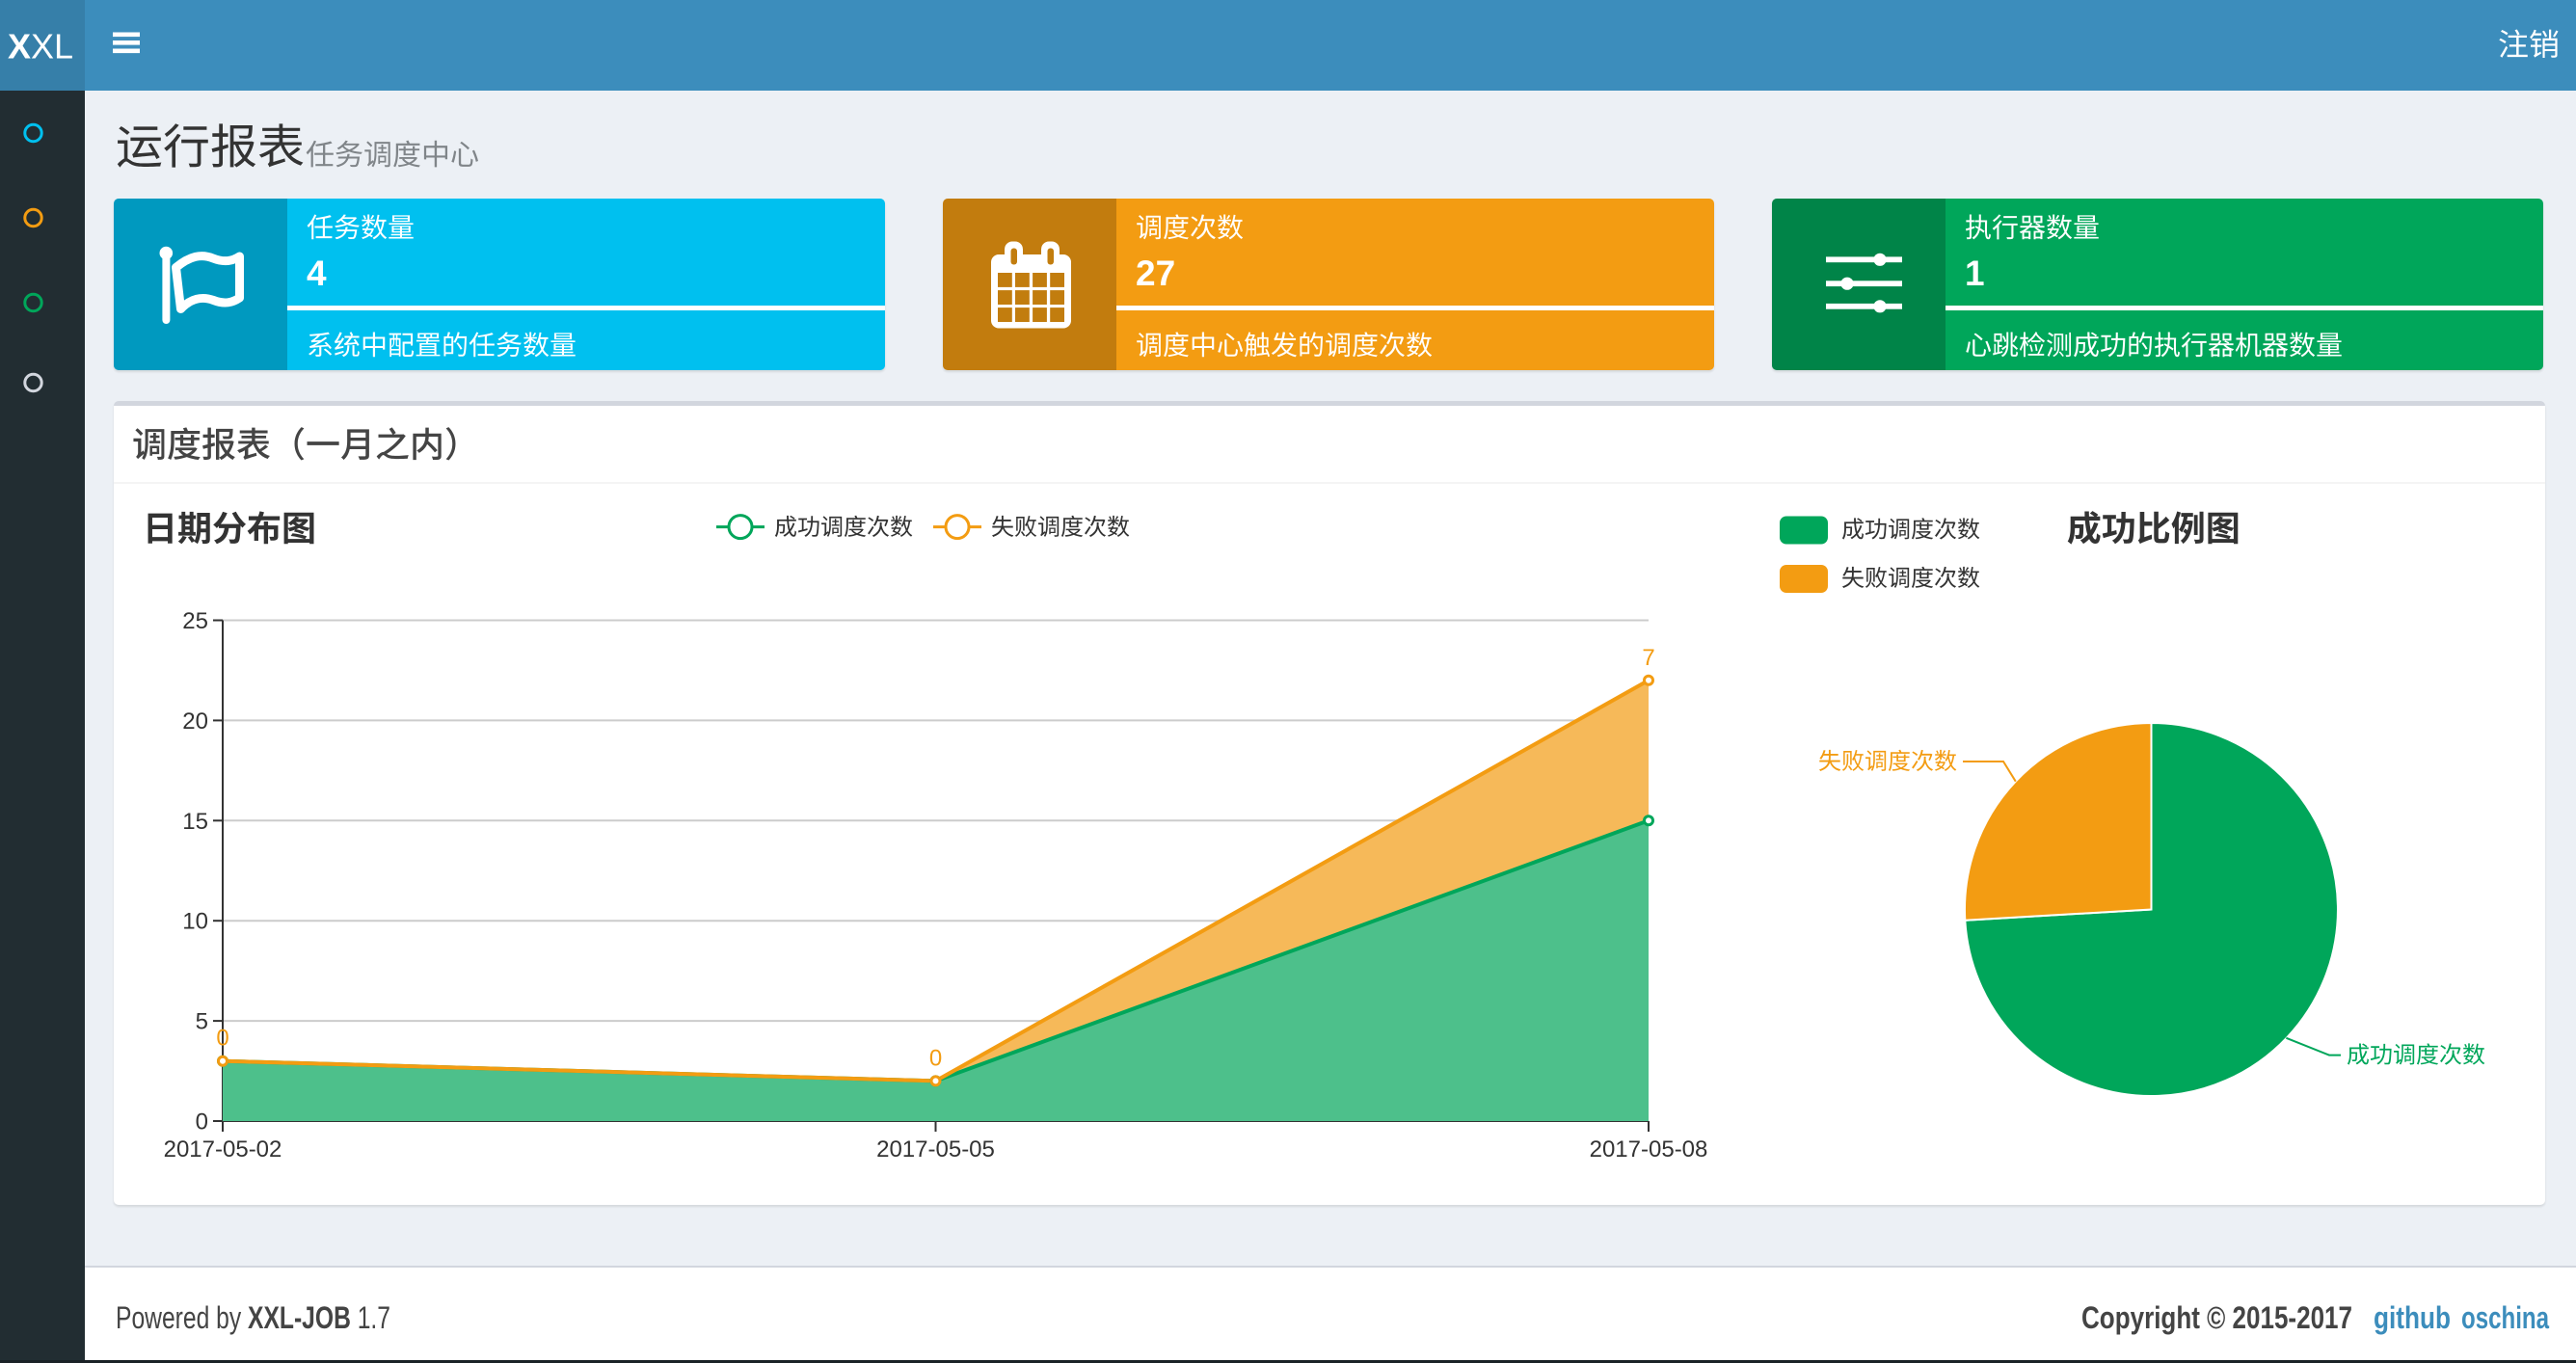 This screenshot has height=1363, width=2576. Describe the element at coordinates (195, 721) in the screenshot. I see `svg-text: 20` at that location.